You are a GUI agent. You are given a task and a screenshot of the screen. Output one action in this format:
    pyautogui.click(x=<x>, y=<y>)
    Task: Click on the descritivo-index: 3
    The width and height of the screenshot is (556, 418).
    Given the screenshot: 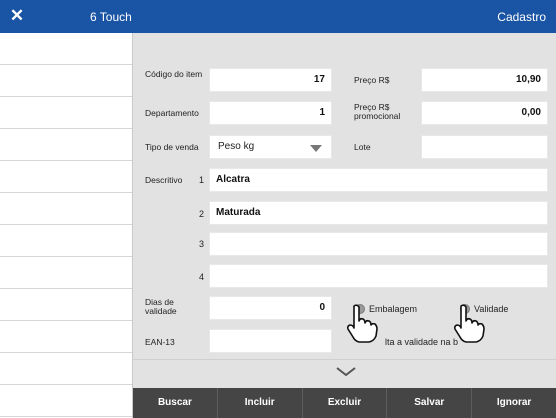 What is the action you would take?
    pyautogui.click(x=201, y=244)
    